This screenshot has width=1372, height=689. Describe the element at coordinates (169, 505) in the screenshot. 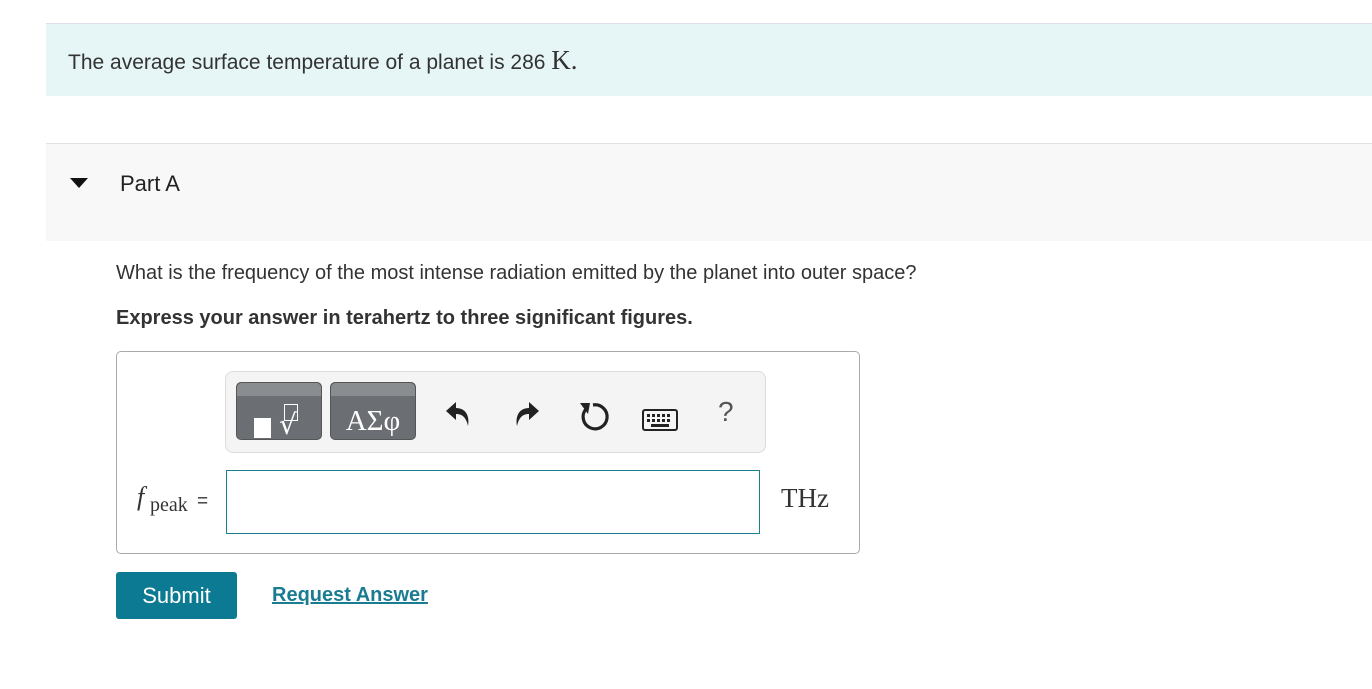

I see `variable-subscript: peak` at that location.